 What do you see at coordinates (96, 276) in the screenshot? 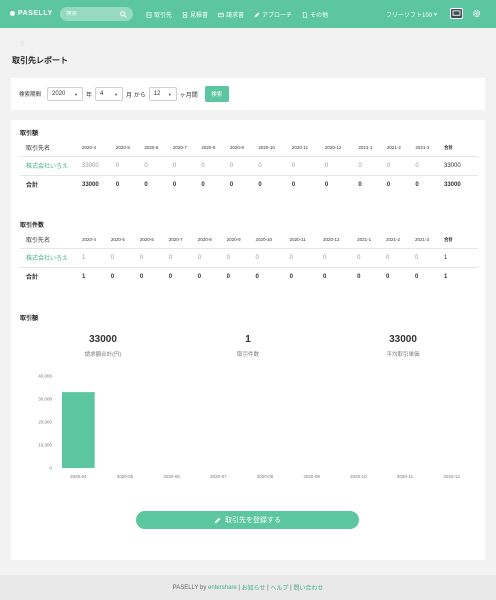
I see `total-cell: 1` at bounding box center [96, 276].